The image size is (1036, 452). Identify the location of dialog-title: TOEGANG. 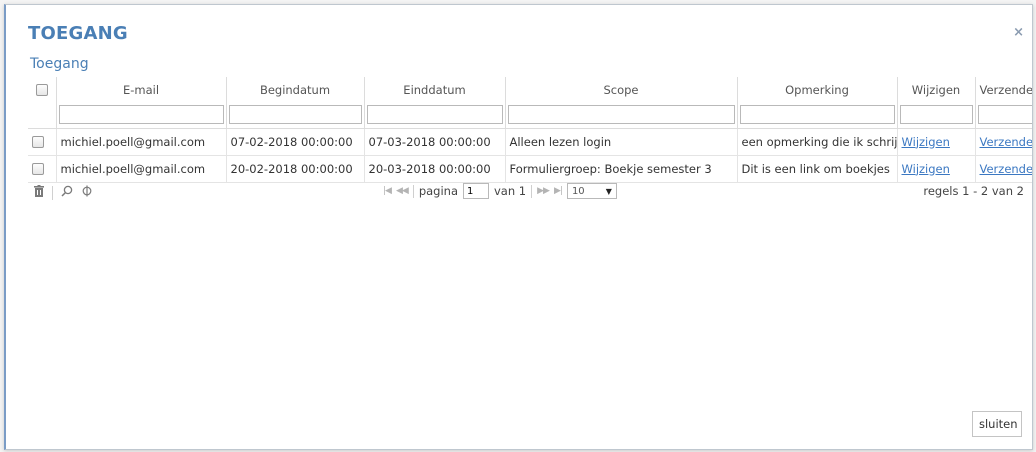
(78, 33).